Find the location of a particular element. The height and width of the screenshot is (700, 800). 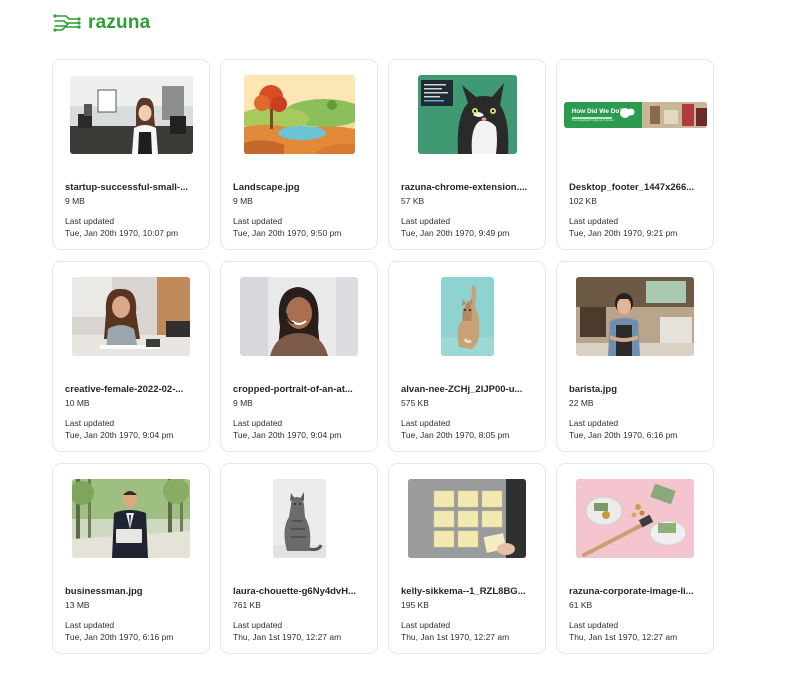

razuna-logo: razuna is located at coordinates (101, 23).